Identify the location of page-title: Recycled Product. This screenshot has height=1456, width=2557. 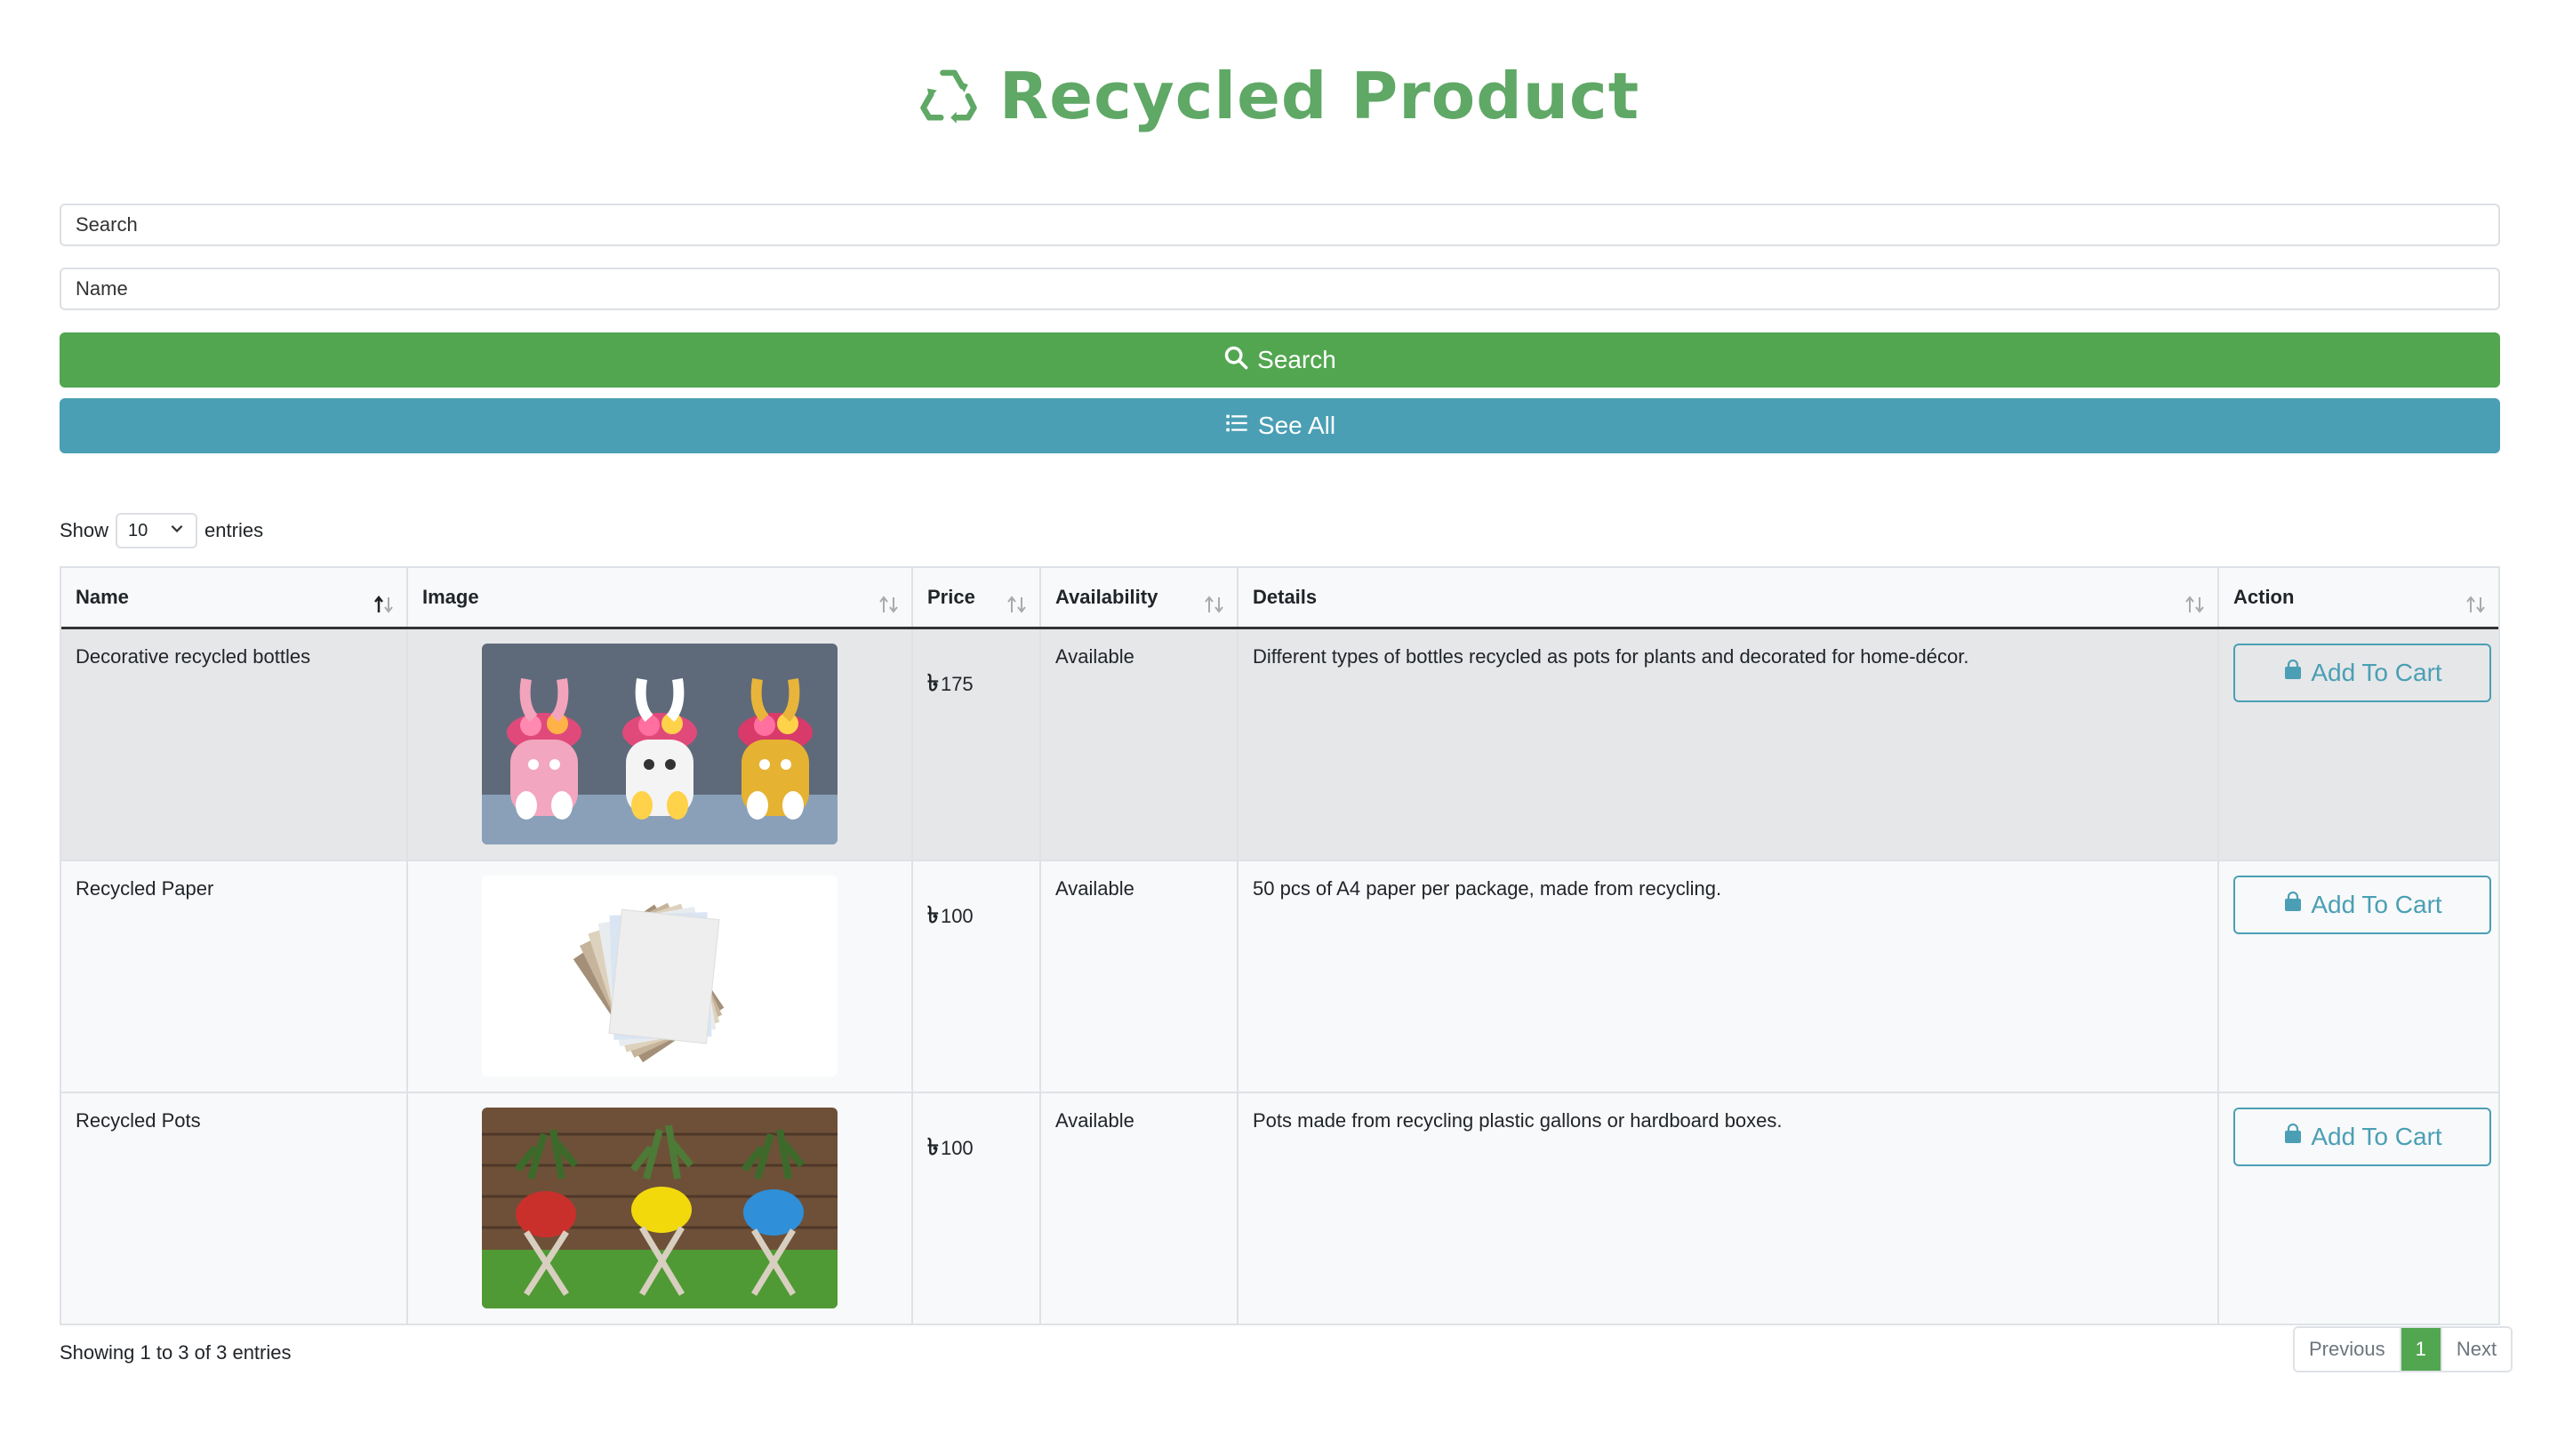
(1319, 96).